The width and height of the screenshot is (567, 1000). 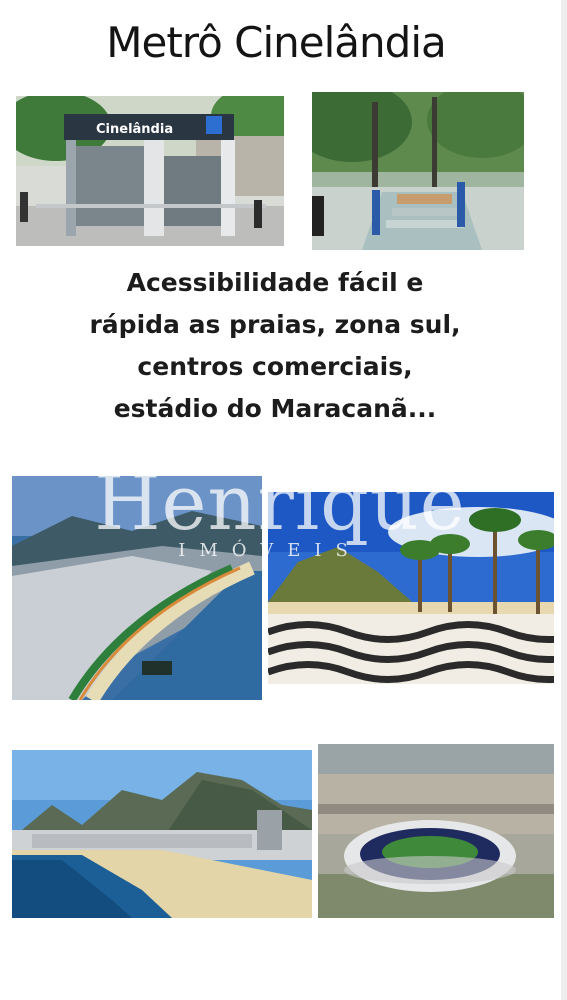 I want to click on tagline-line: centros comerciais,, so click(x=275, y=366).